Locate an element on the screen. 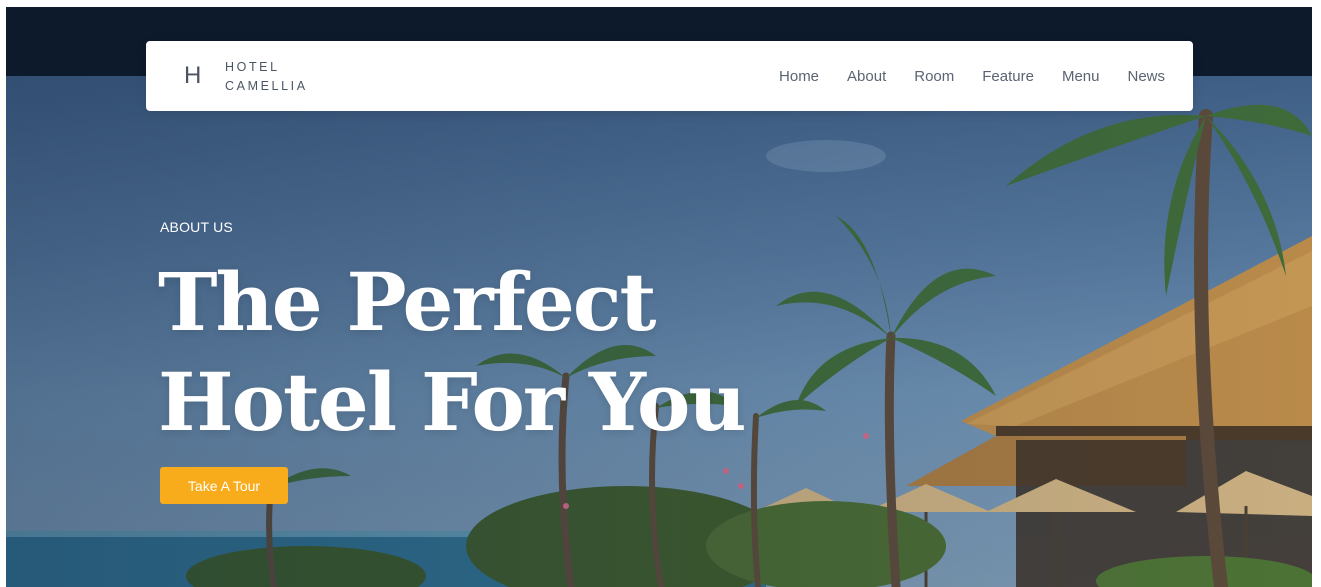 This screenshot has width=1321, height=587. nav-link-room: Room is located at coordinates (934, 76).